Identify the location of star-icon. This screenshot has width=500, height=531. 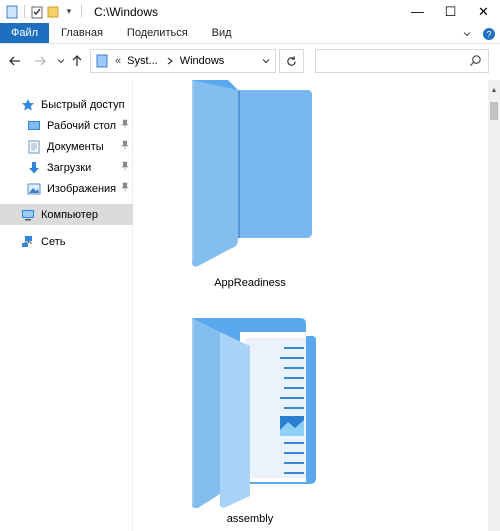
(28, 105).